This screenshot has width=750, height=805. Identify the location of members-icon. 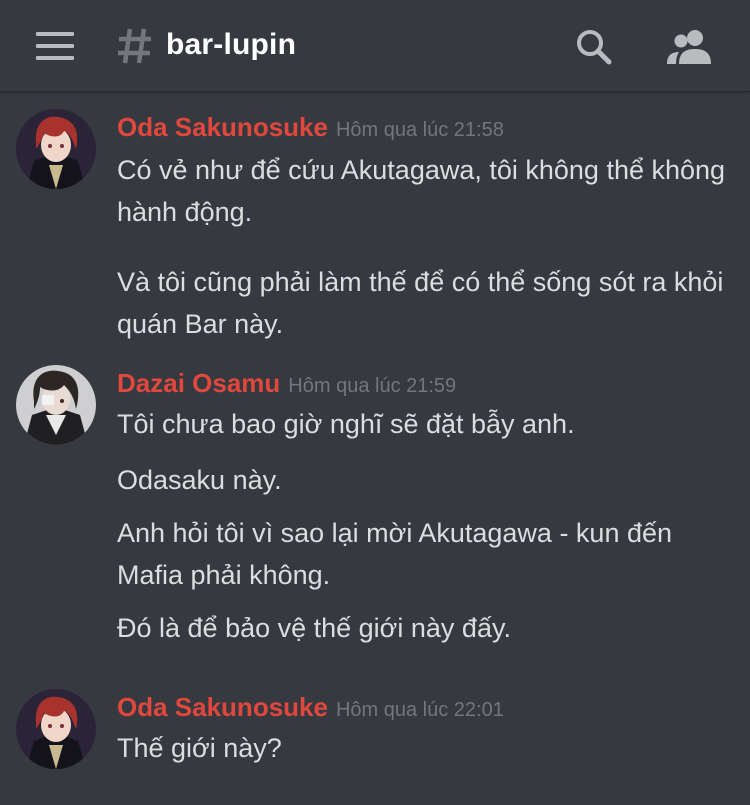
(689, 48).